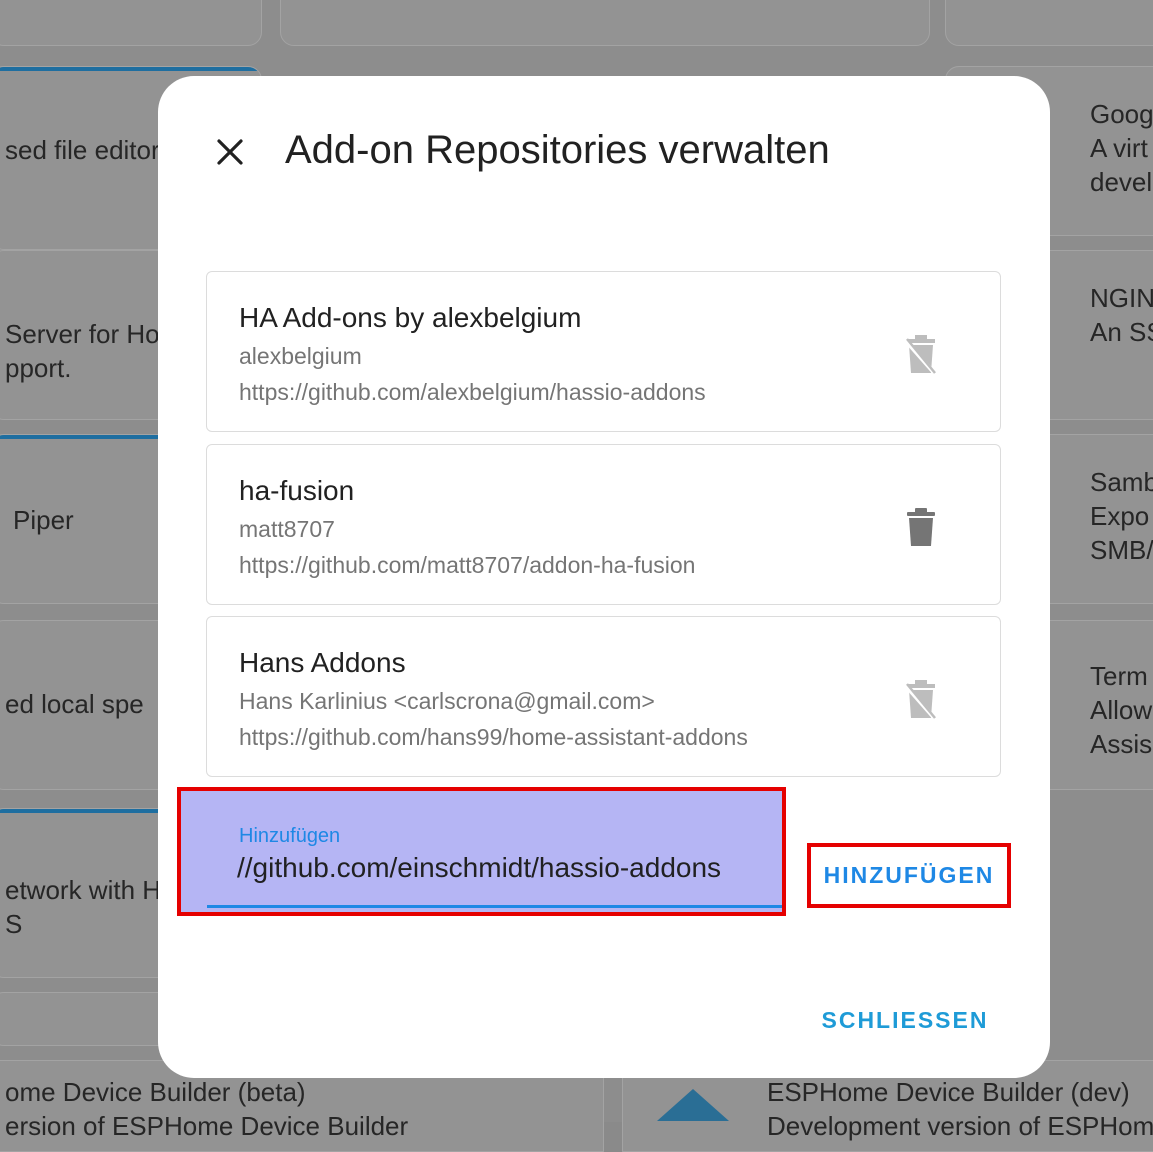  What do you see at coordinates (1121, 482) in the screenshot?
I see `bg-card-title: Samb` at bounding box center [1121, 482].